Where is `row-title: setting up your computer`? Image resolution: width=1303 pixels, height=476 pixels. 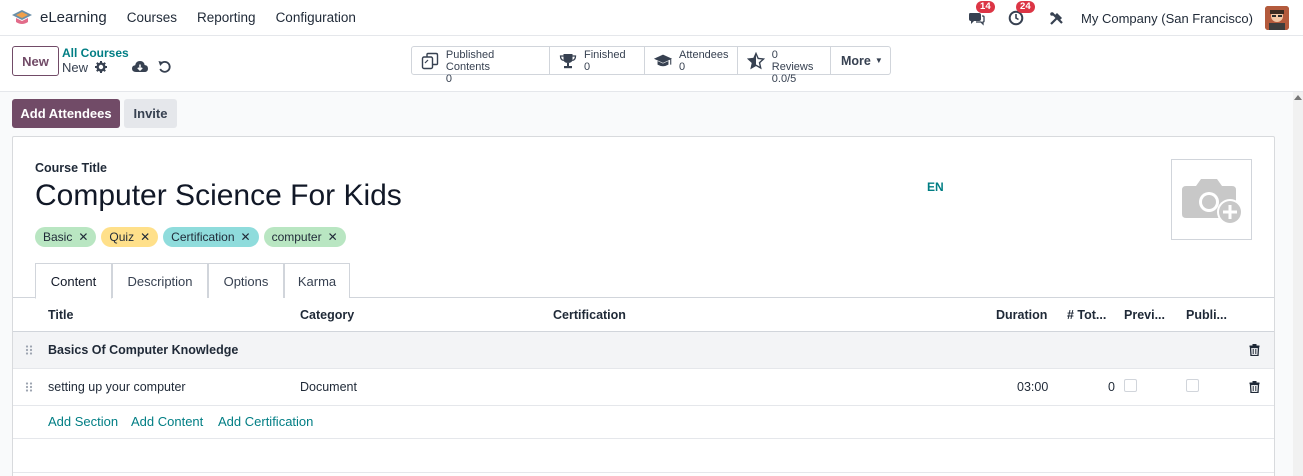 row-title: setting up your computer is located at coordinates (117, 387).